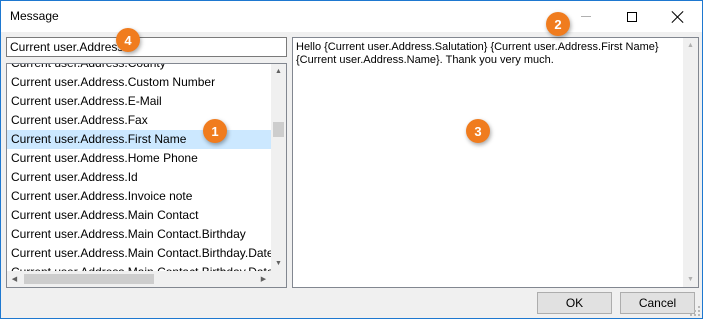  I want to click on ok-button: OK, so click(574, 303).